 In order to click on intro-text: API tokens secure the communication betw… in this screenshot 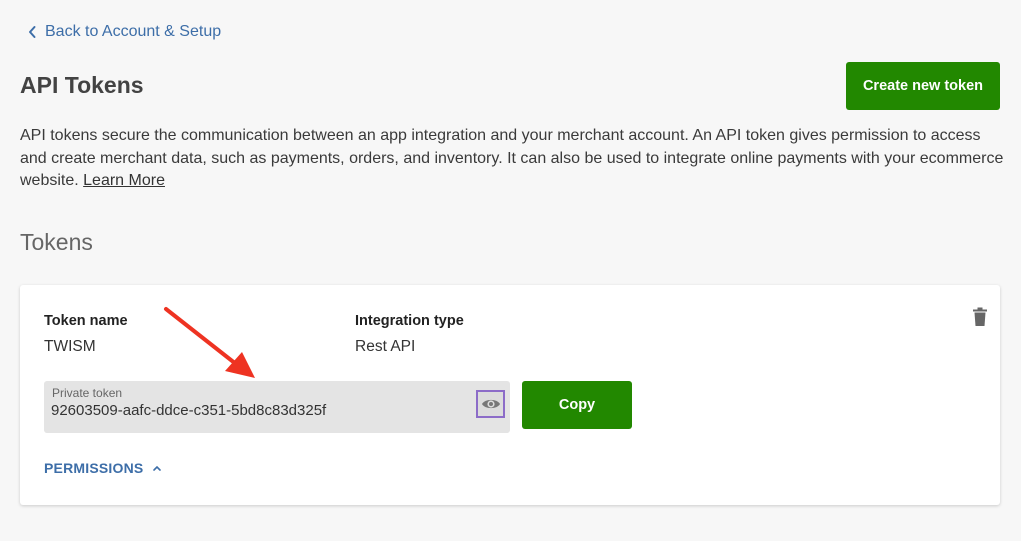, I will do `click(512, 158)`.